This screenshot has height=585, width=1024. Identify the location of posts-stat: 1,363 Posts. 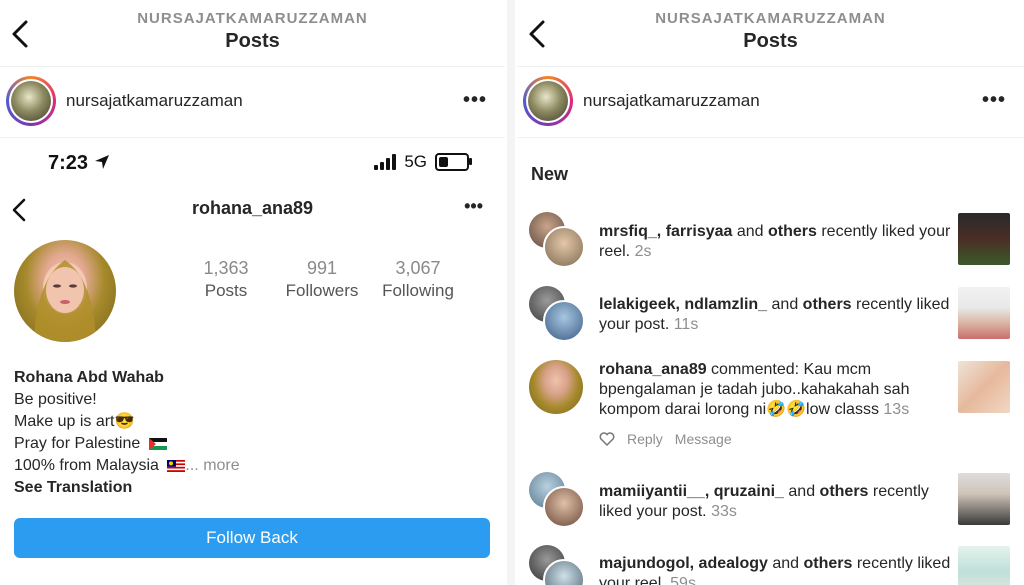
(226, 279).